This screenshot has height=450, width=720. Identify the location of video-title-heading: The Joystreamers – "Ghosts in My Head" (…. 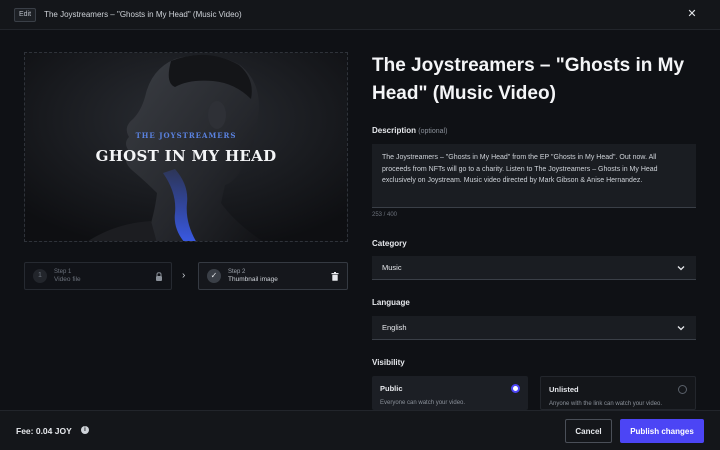
(534, 80).